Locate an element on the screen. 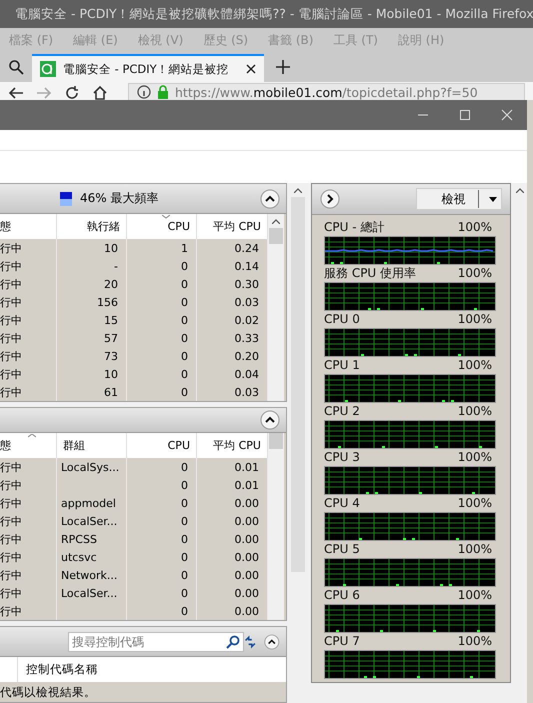 The image size is (533, 703). table-cell: 0.30 is located at coordinates (246, 284).